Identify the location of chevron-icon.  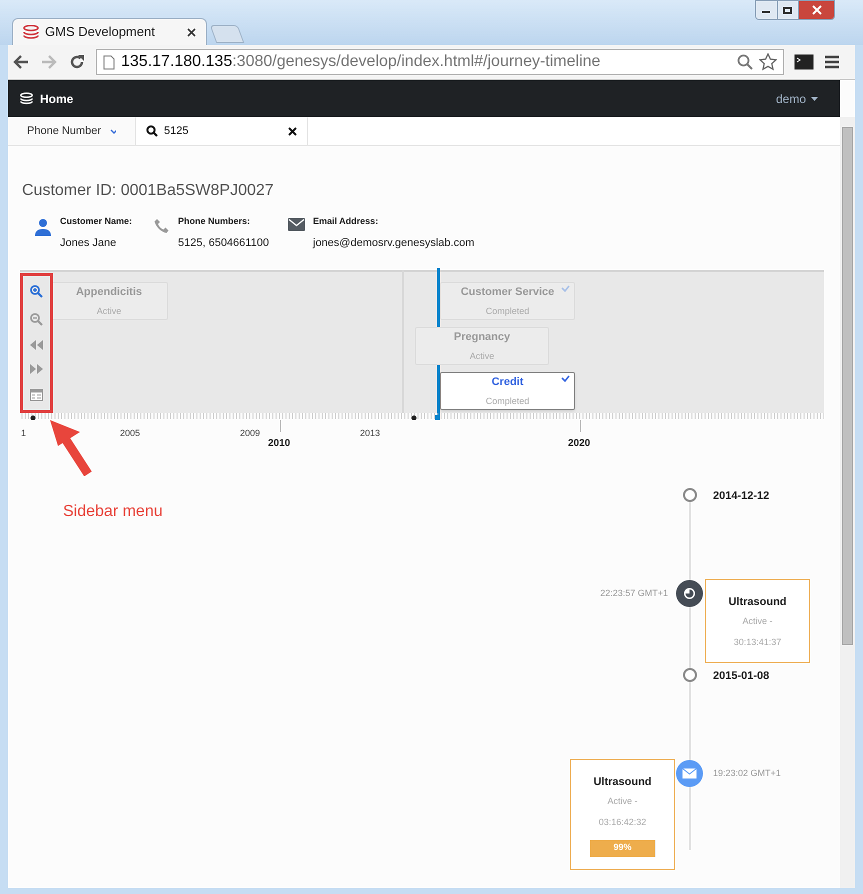
(113, 131).